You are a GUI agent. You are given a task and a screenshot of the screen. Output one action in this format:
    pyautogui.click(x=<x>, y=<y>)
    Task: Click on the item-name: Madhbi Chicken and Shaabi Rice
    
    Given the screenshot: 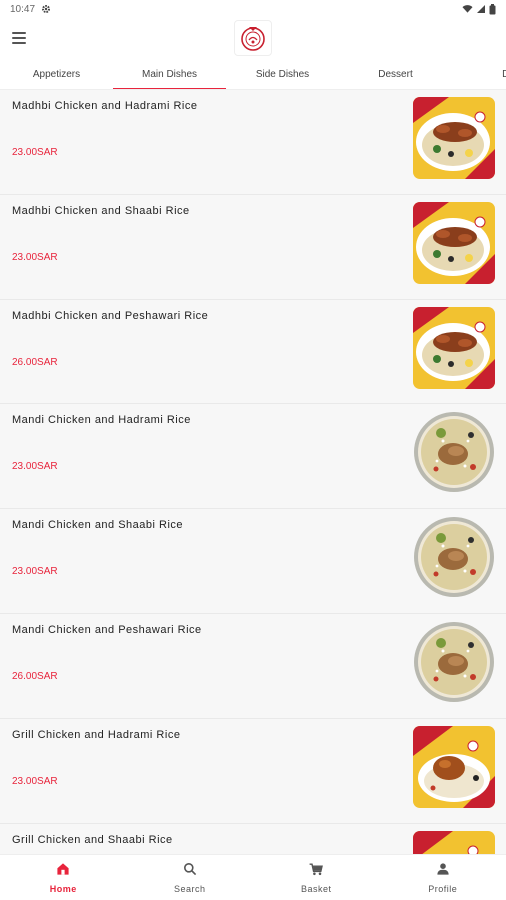 What is the action you would take?
    pyautogui.click(x=101, y=210)
    